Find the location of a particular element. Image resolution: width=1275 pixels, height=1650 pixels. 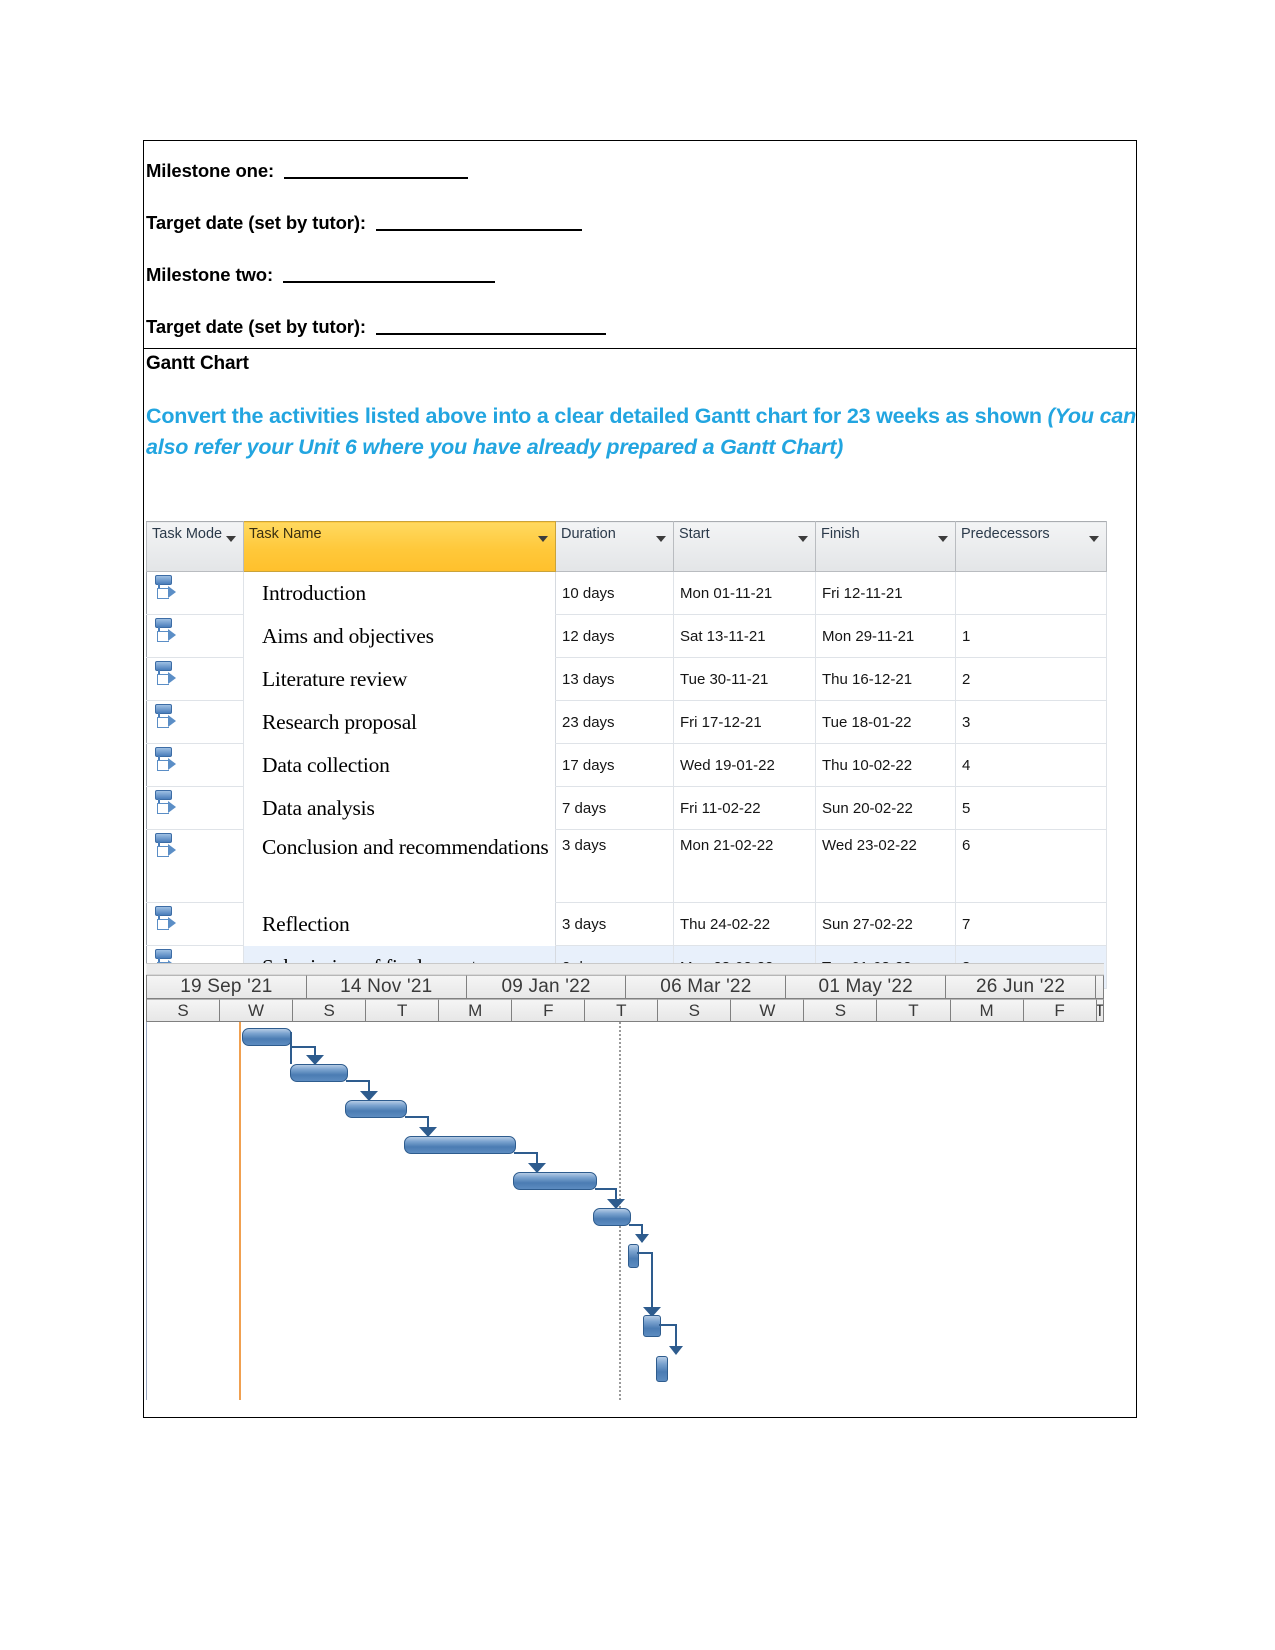

task-duration-cell: 10 days is located at coordinates (614, 593).